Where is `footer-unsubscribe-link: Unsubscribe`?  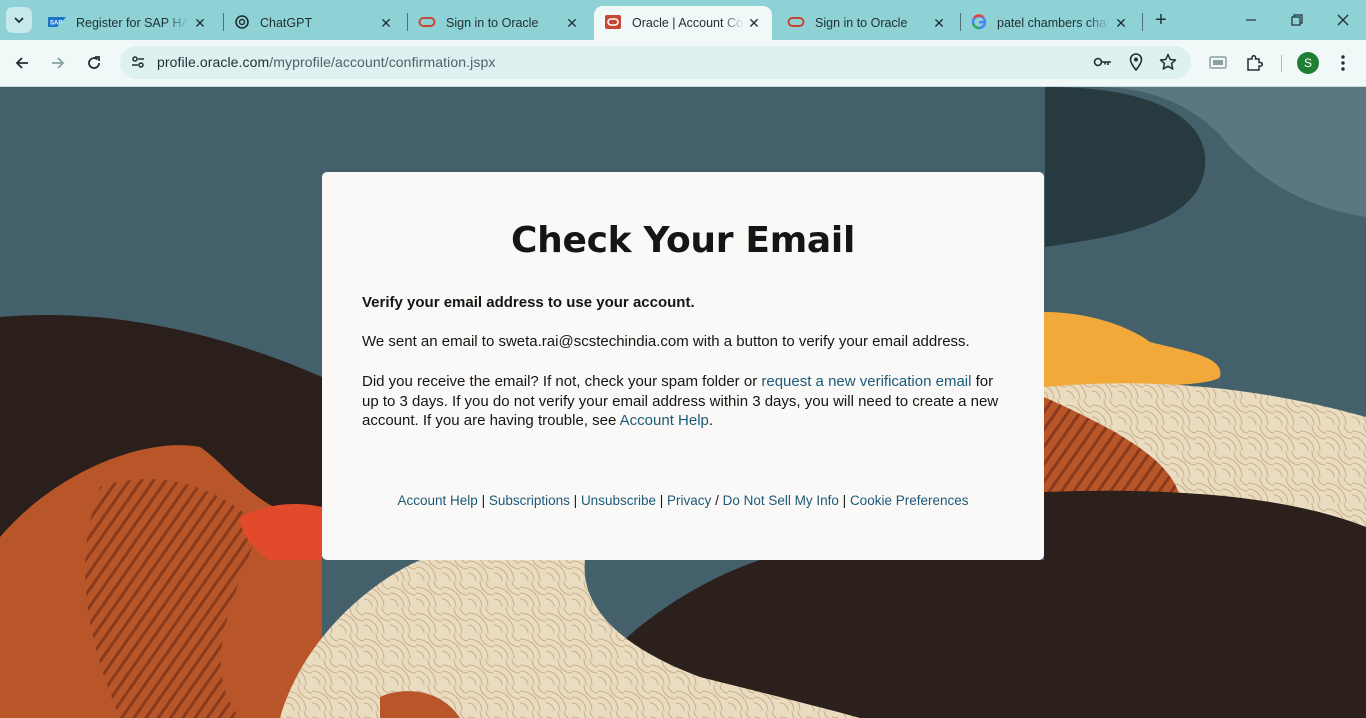
footer-unsubscribe-link: Unsubscribe is located at coordinates (618, 500).